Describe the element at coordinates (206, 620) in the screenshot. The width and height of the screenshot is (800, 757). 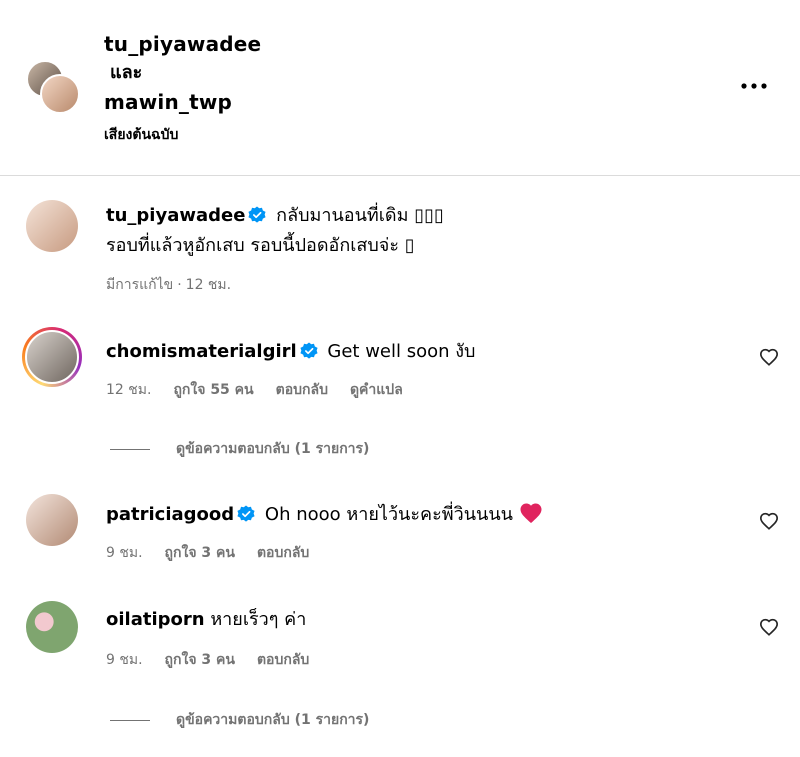
I see `comment-line: oilatiporn หายเร็วๆ ค่า` at that location.